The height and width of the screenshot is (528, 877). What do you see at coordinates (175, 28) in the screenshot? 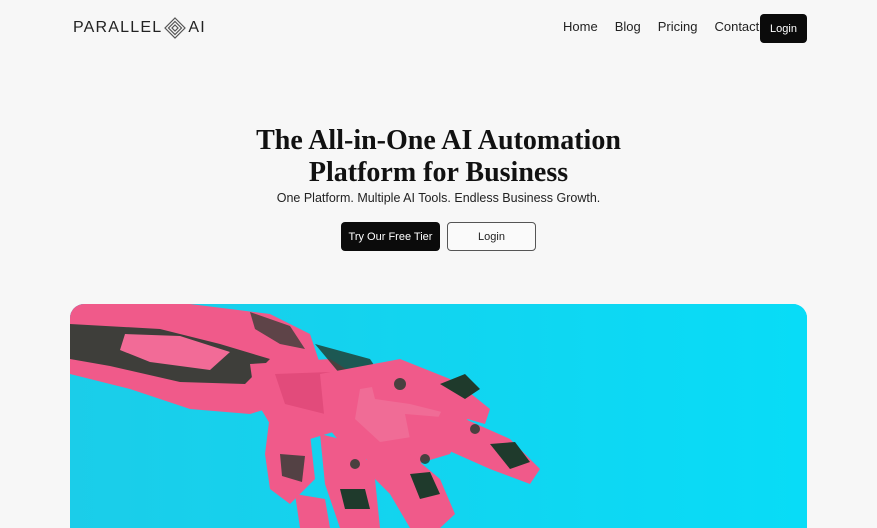
I see `diamond-logo-icon` at bounding box center [175, 28].